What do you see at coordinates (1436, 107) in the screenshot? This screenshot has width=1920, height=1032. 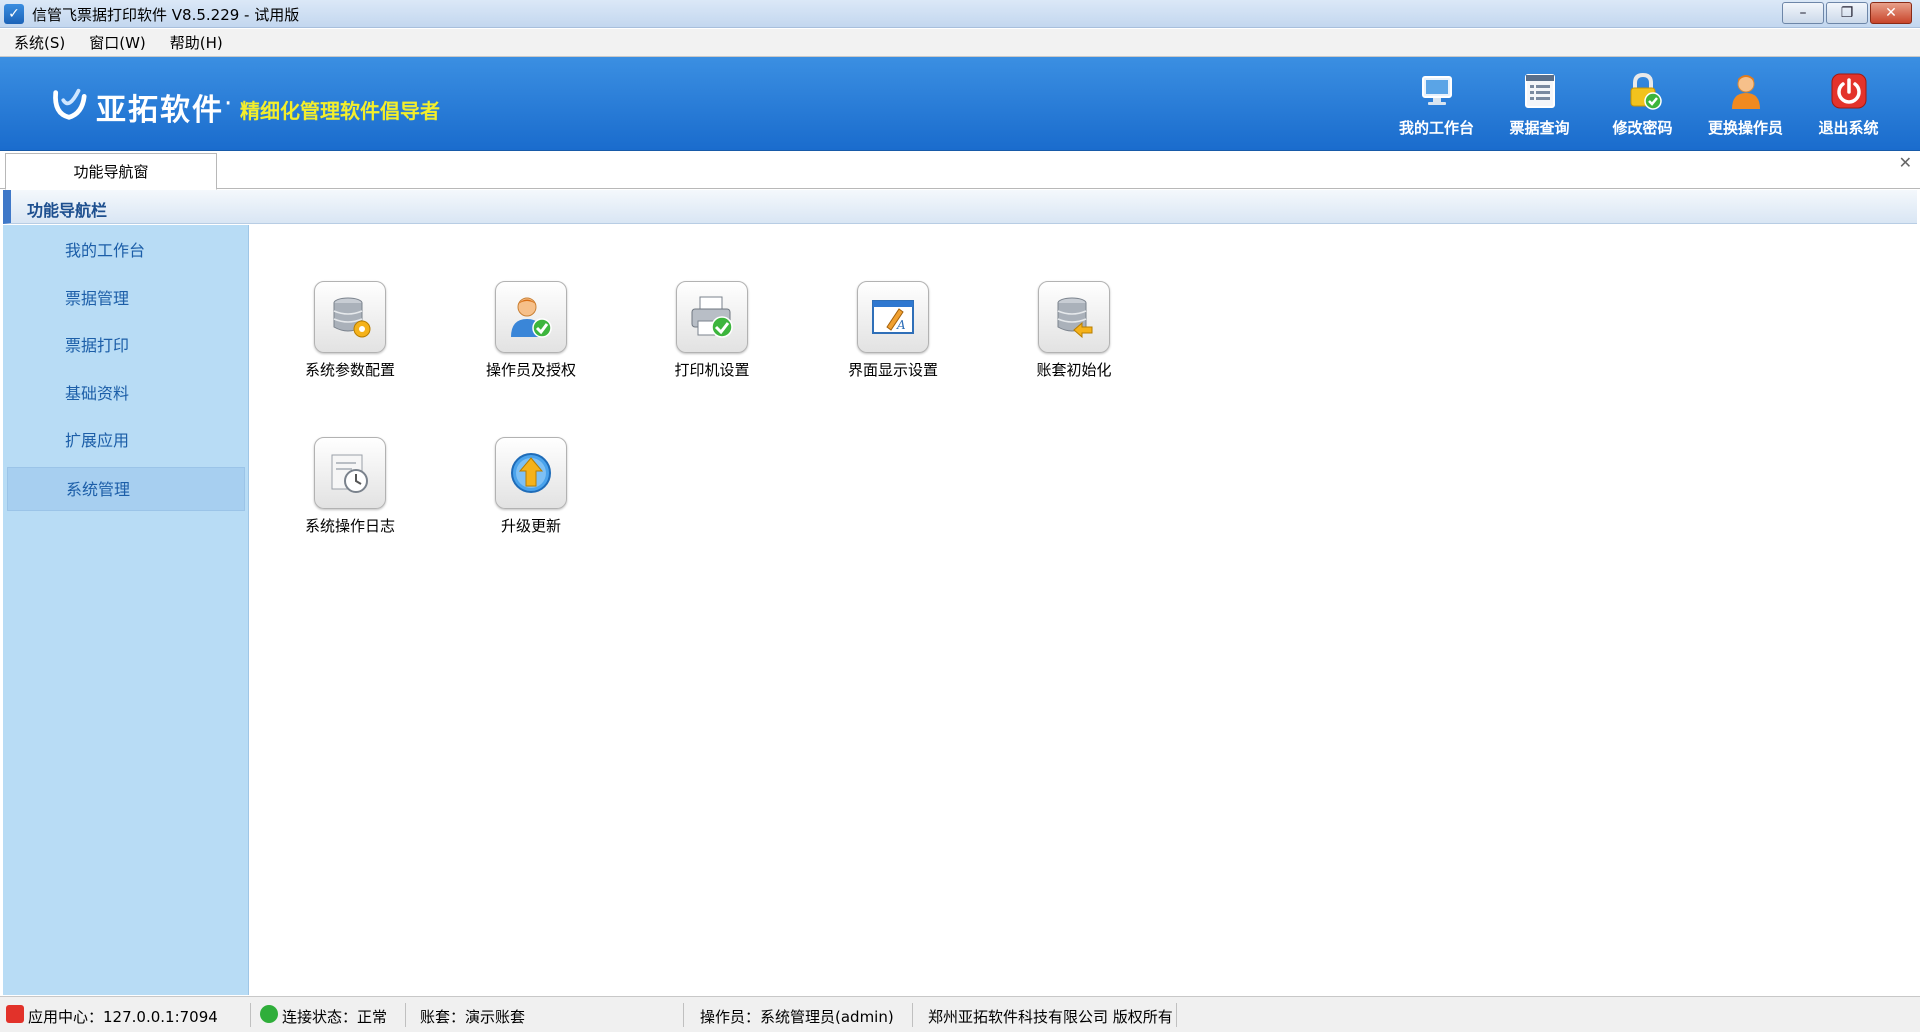 I see `workbench-button: 我的工作台` at bounding box center [1436, 107].